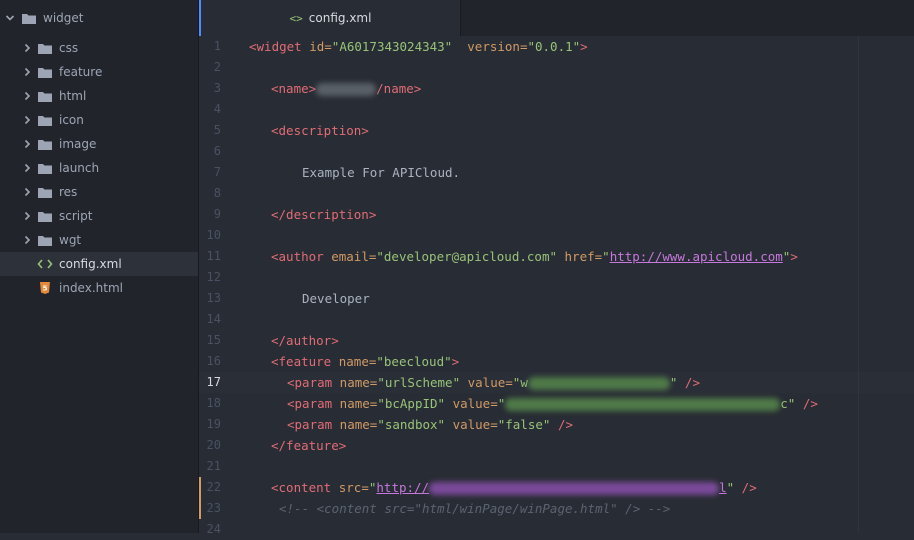 Image resolution: width=914 pixels, height=540 pixels. What do you see at coordinates (301, 361) in the screenshot?
I see `xml-tag: <feature` at bounding box center [301, 361].